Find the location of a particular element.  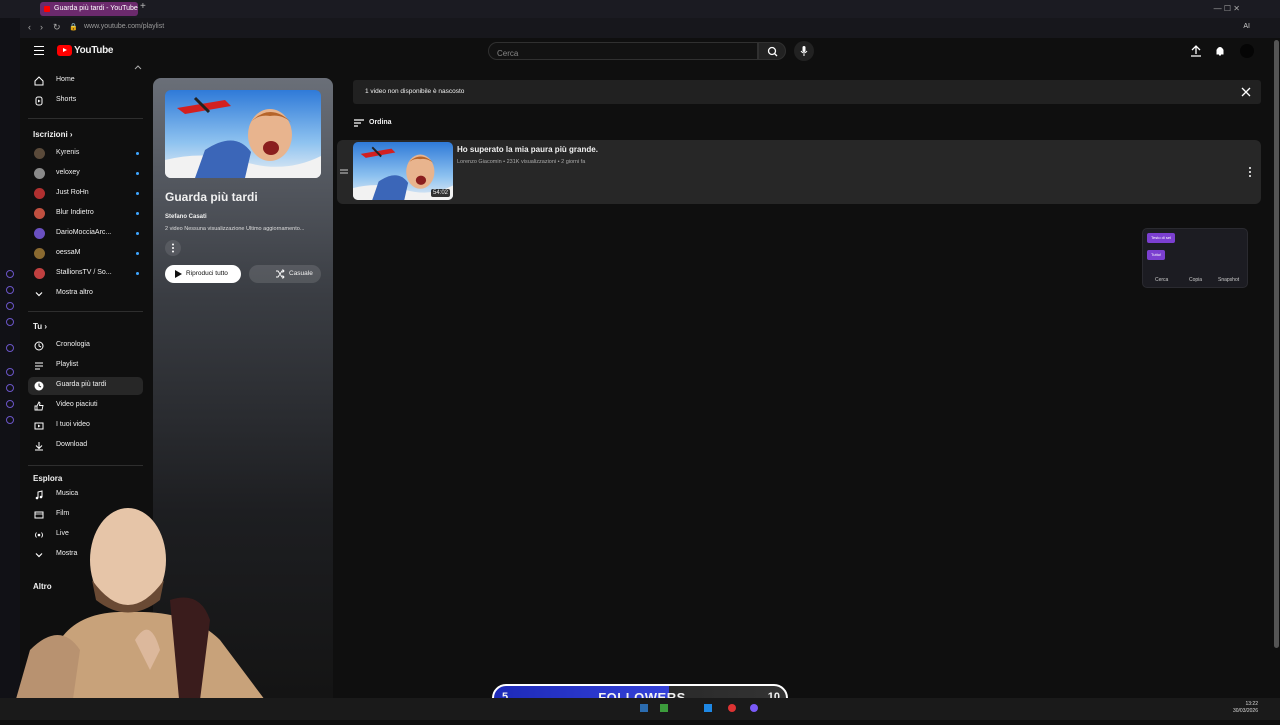

play-all-label: Riproduci tutto is located at coordinates (207, 273).